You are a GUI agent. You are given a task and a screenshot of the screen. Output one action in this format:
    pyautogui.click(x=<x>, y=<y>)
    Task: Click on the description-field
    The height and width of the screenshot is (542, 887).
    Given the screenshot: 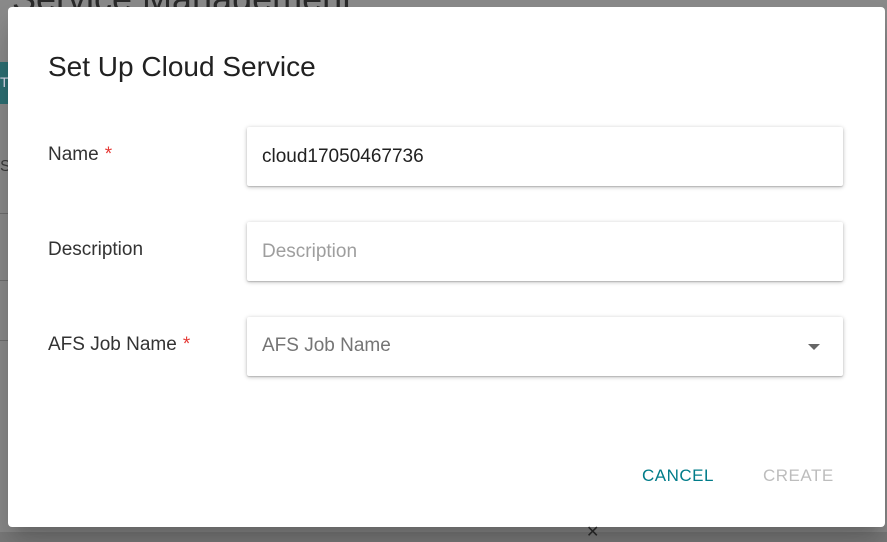 What is the action you would take?
    pyautogui.click(x=545, y=251)
    